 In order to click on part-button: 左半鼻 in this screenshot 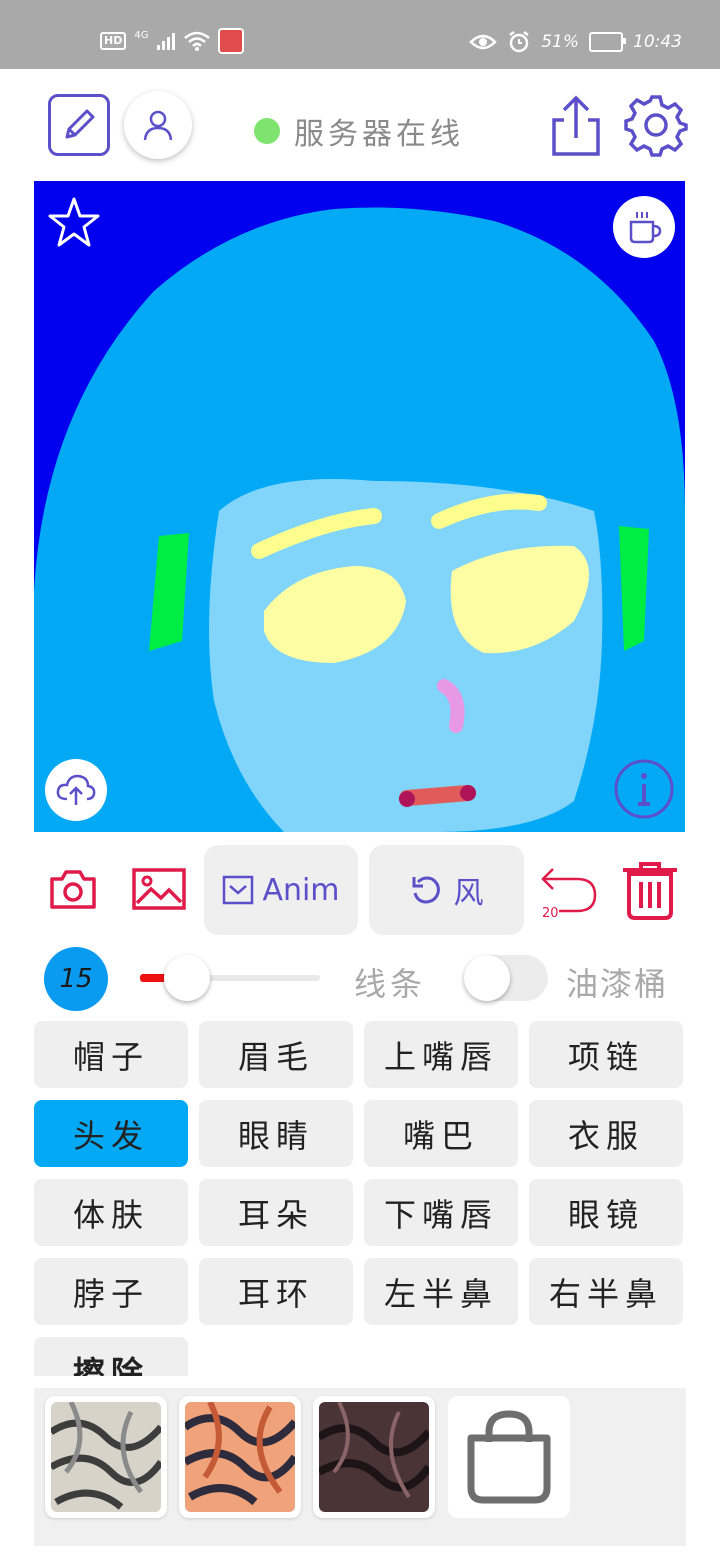, I will do `click(441, 1291)`.